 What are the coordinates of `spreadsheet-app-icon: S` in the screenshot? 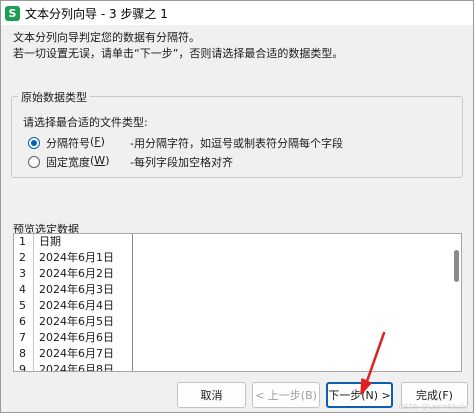 It's located at (12, 13).